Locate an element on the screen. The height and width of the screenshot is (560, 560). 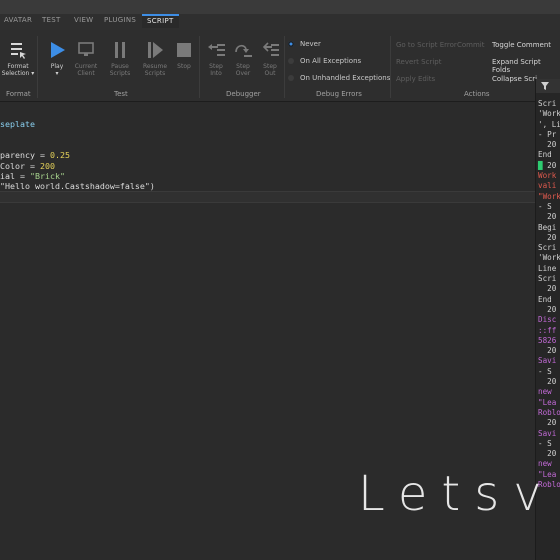
toggle-comment-button: Toggle Comment is located at coordinates (521, 45).